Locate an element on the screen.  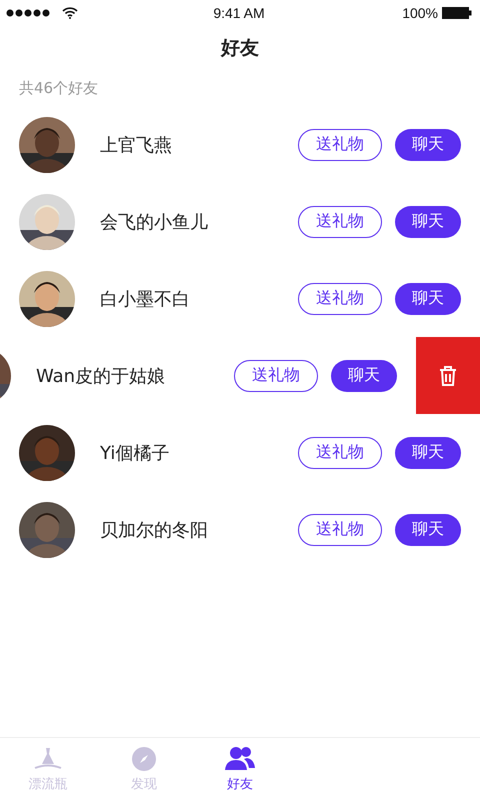
compass-icon is located at coordinates (144, 759).